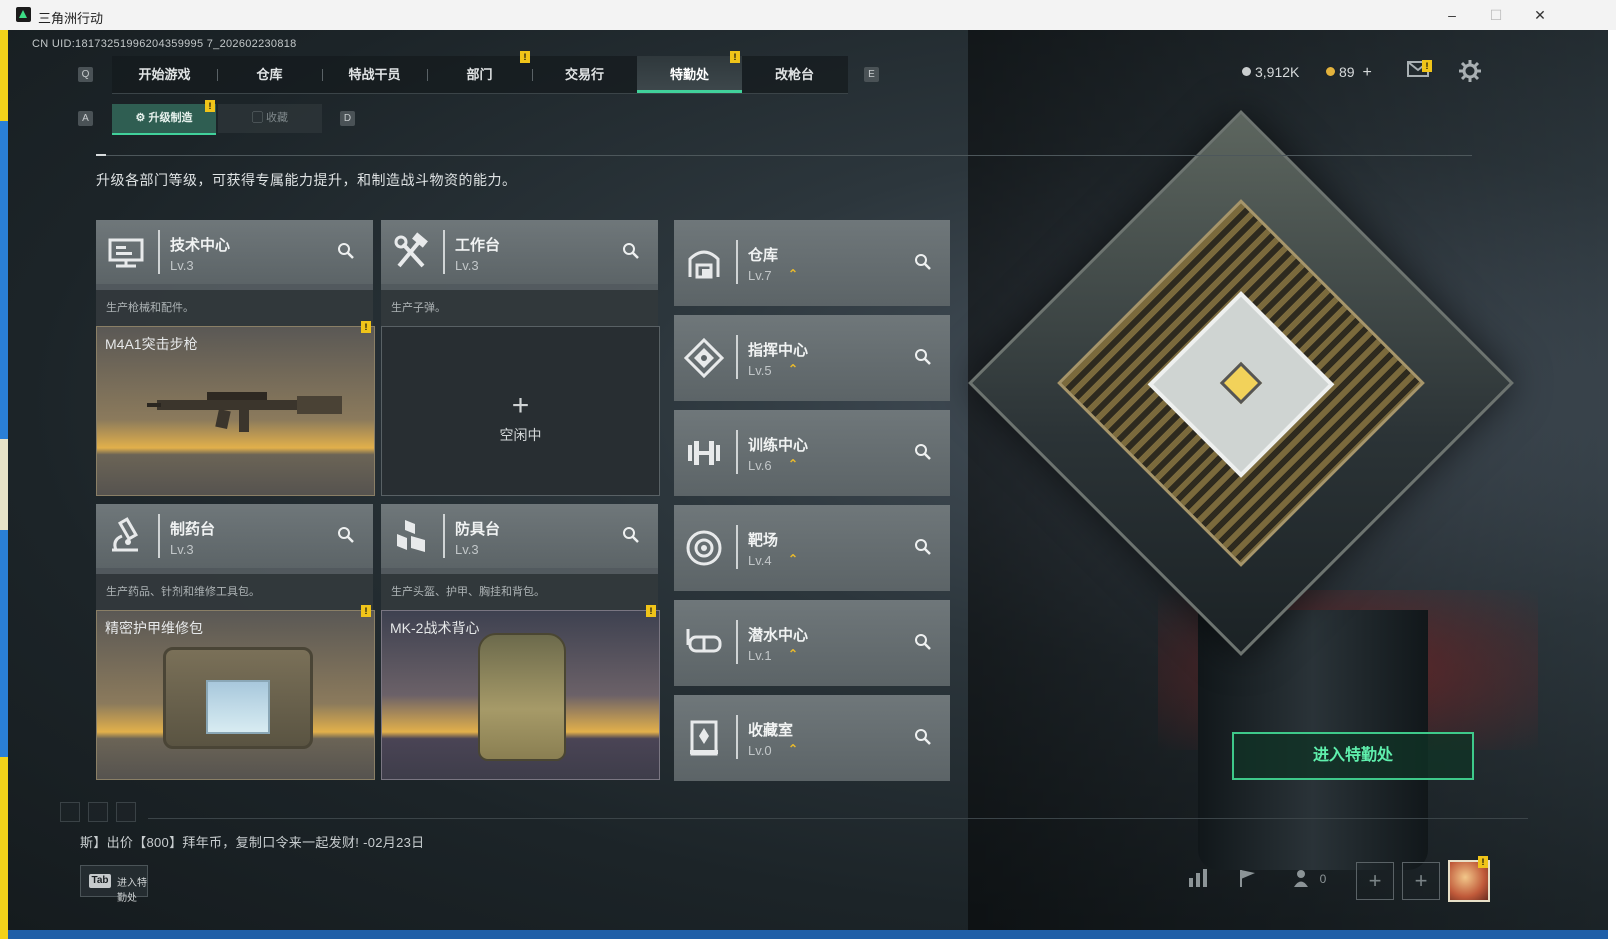 The height and width of the screenshot is (939, 1616). Describe the element at coordinates (126, 252) in the screenshot. I see `computer-icon` at that location.